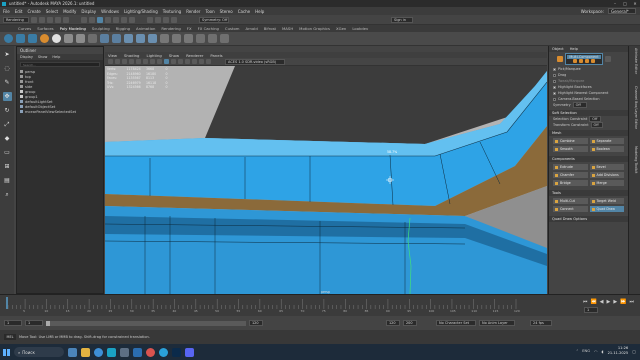 The image size is (640, 360). Describe the element at coordinates (602, 302) in the screenshot. I see `step-back-icon: ◀` at that location.